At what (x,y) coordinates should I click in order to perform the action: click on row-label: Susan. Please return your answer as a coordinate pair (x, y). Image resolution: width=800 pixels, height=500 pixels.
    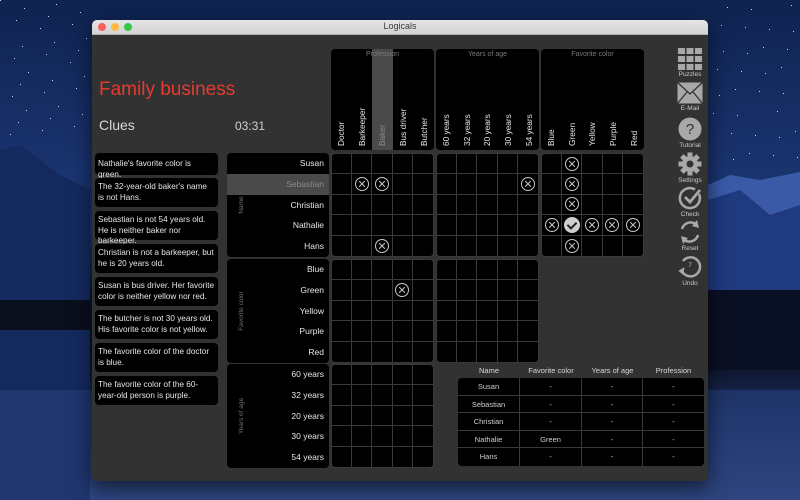
    Looking at the image, I should click on (278, 163).